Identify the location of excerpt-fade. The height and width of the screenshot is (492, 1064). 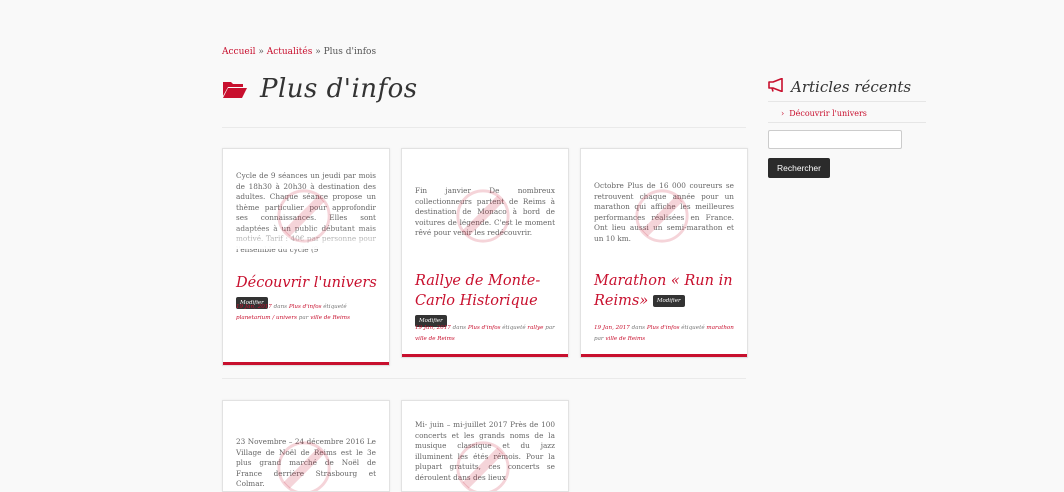
(306, 238).